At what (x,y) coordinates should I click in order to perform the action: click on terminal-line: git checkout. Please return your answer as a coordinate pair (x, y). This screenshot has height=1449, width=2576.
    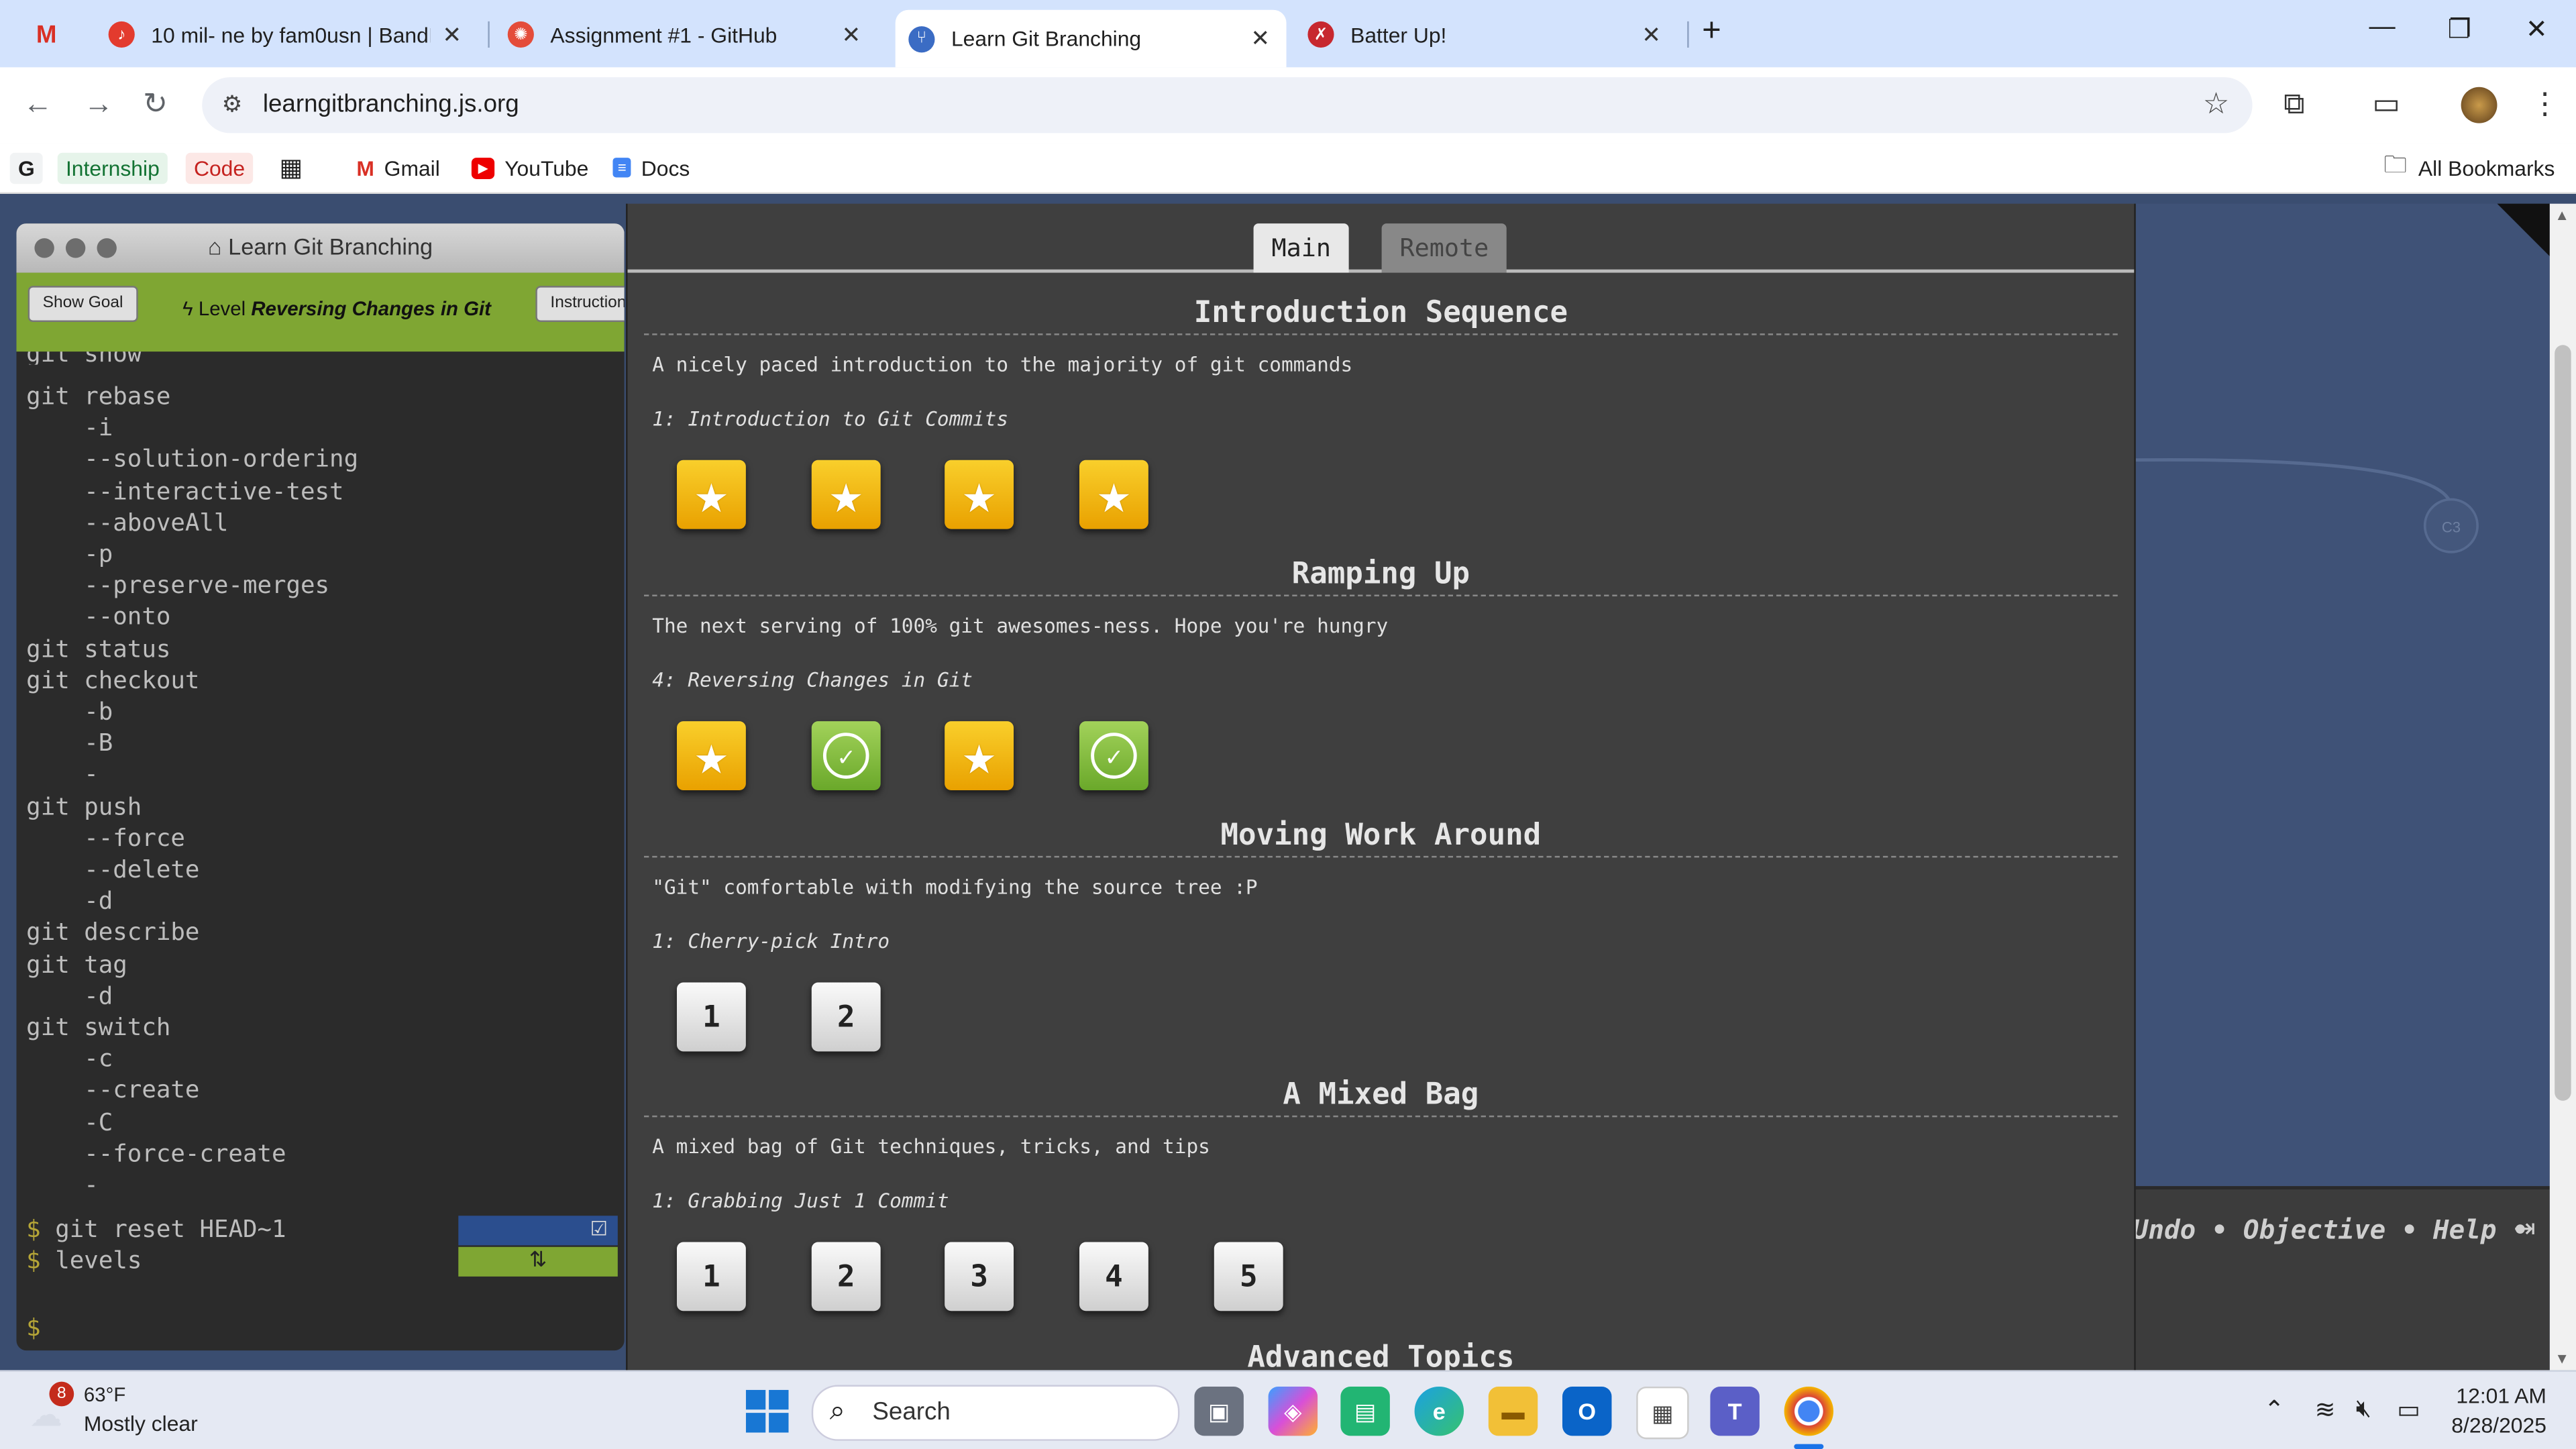
    Looking at the image, I should click on (113, 680).